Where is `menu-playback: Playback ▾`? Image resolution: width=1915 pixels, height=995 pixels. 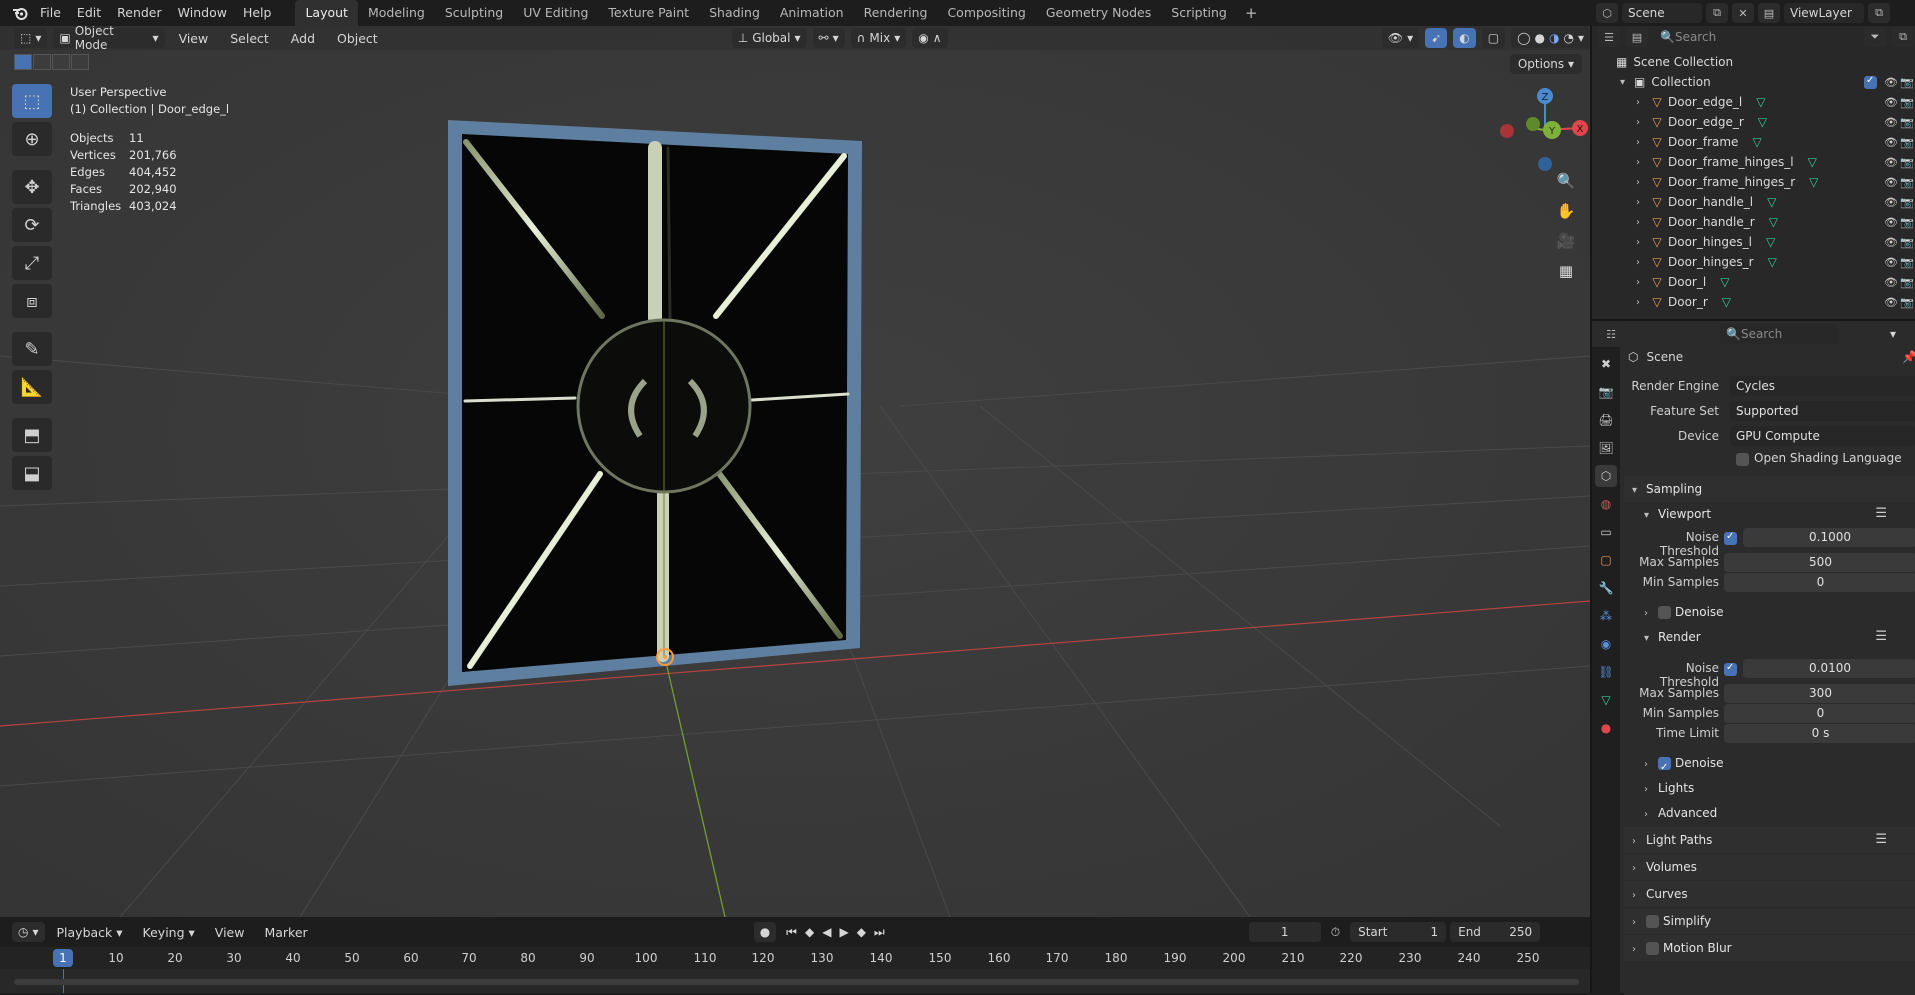 menu-playback: Playback ▾ is located at coordinates (90, 932).